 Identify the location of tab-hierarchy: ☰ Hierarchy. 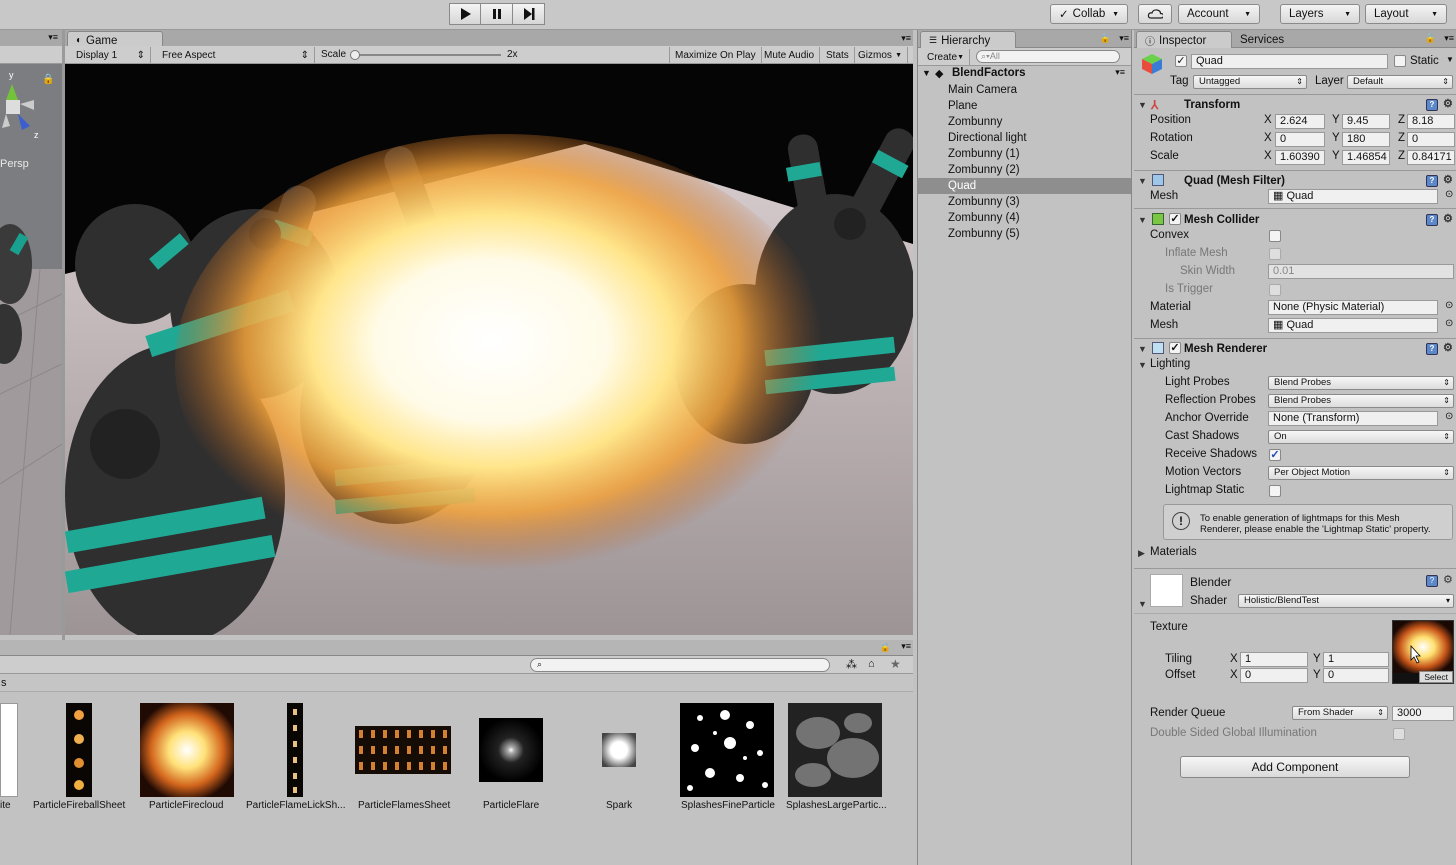
(968, 39).